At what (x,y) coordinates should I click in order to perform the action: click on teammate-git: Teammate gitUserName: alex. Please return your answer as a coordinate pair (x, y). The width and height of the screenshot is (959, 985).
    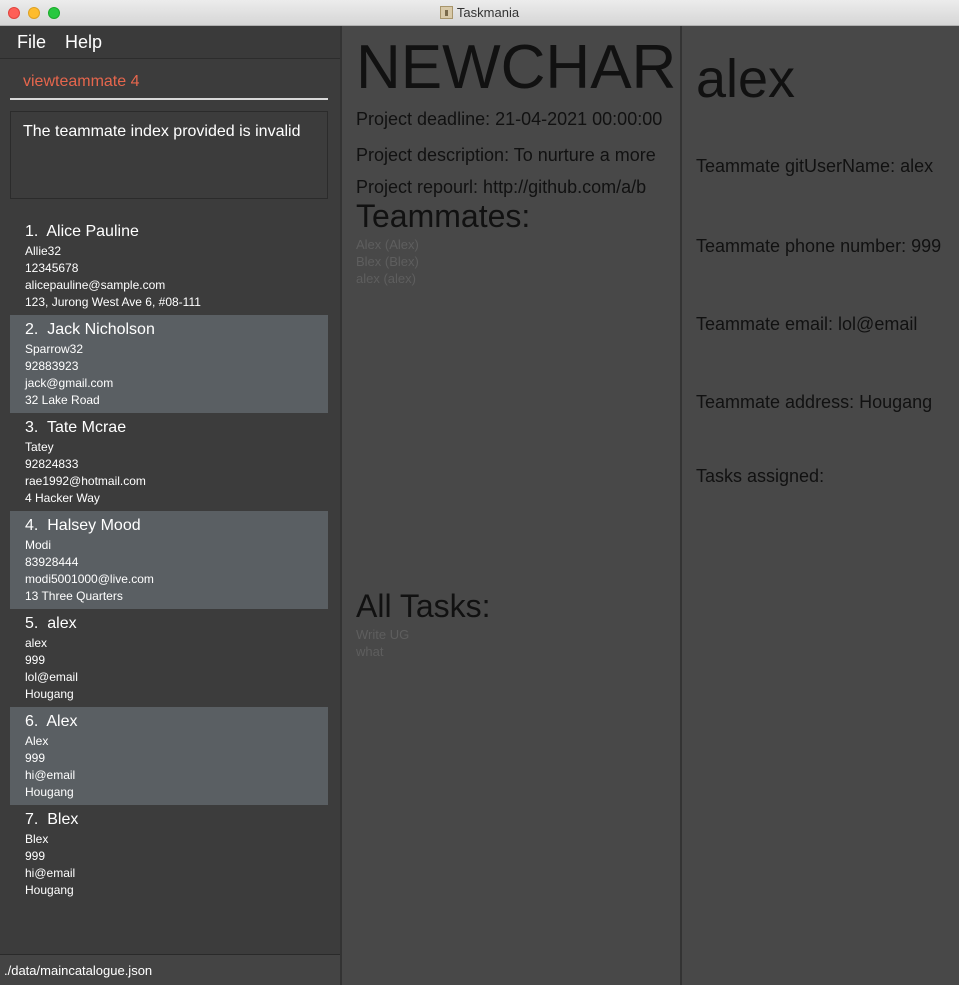
    Looking at the image, I should click on (815, 166).